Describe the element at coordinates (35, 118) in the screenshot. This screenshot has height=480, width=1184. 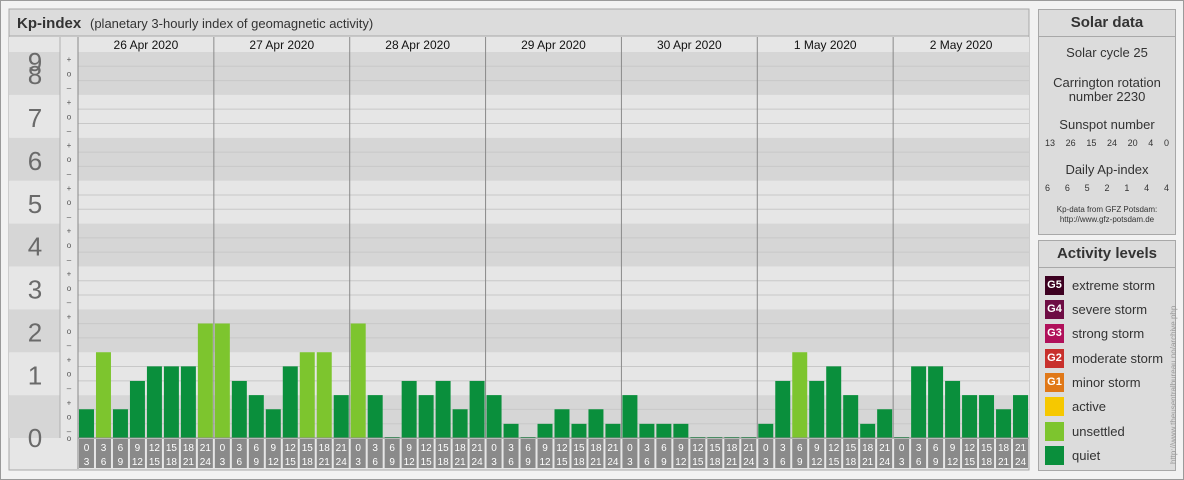
I see `kp-number-label: 7` at that location.